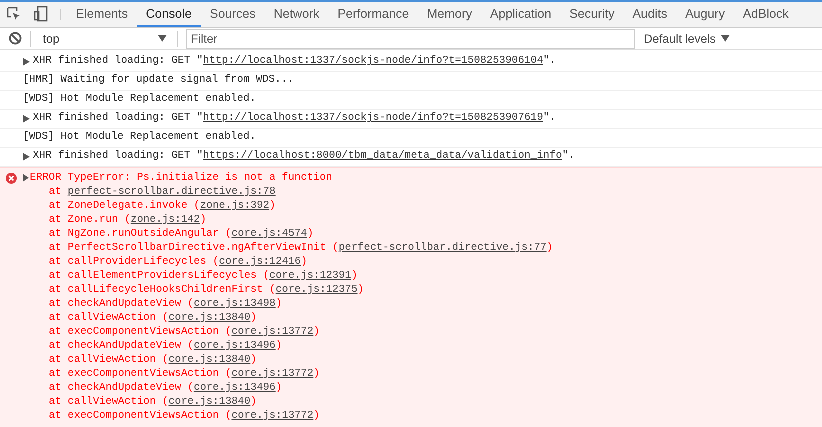 The height and width of the screenshot is (427, 822). What do you see at coordinates (169, 15) in the screenshot?
I see `panel-tab: Console` at bounding box center [169, 15].